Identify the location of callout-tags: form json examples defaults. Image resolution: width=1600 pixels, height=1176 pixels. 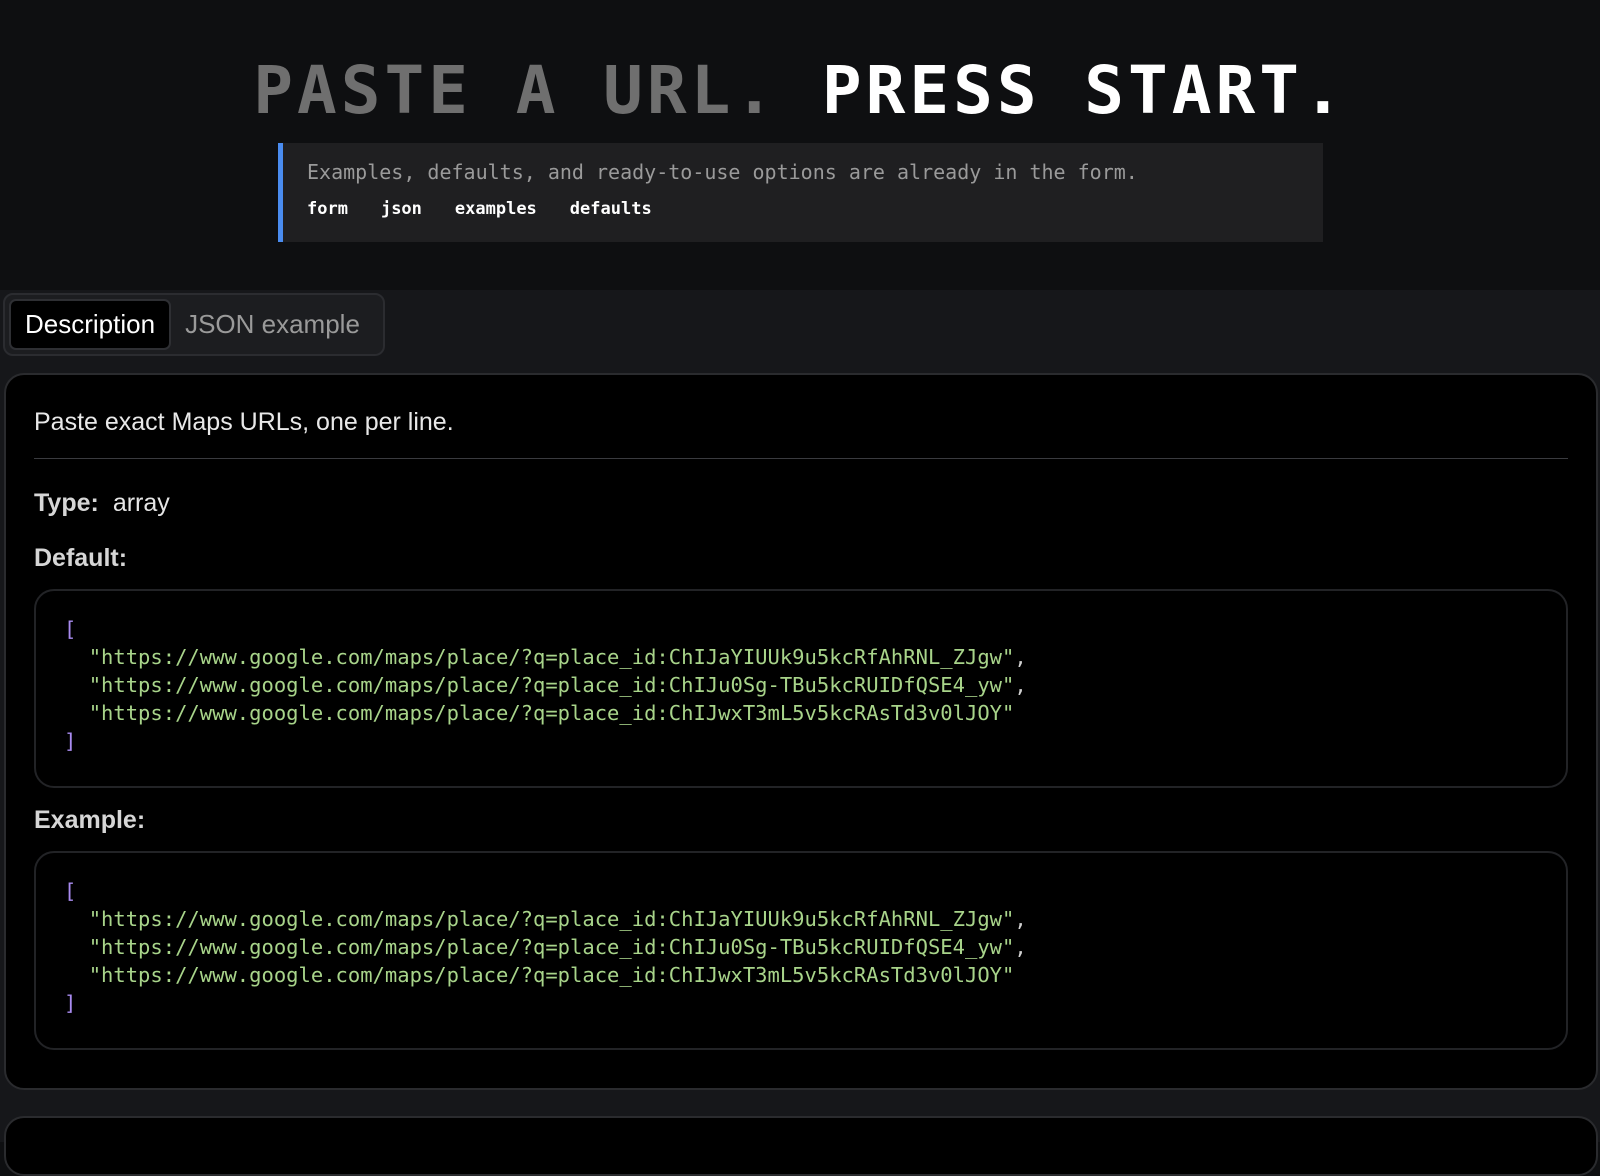
(803, 209).